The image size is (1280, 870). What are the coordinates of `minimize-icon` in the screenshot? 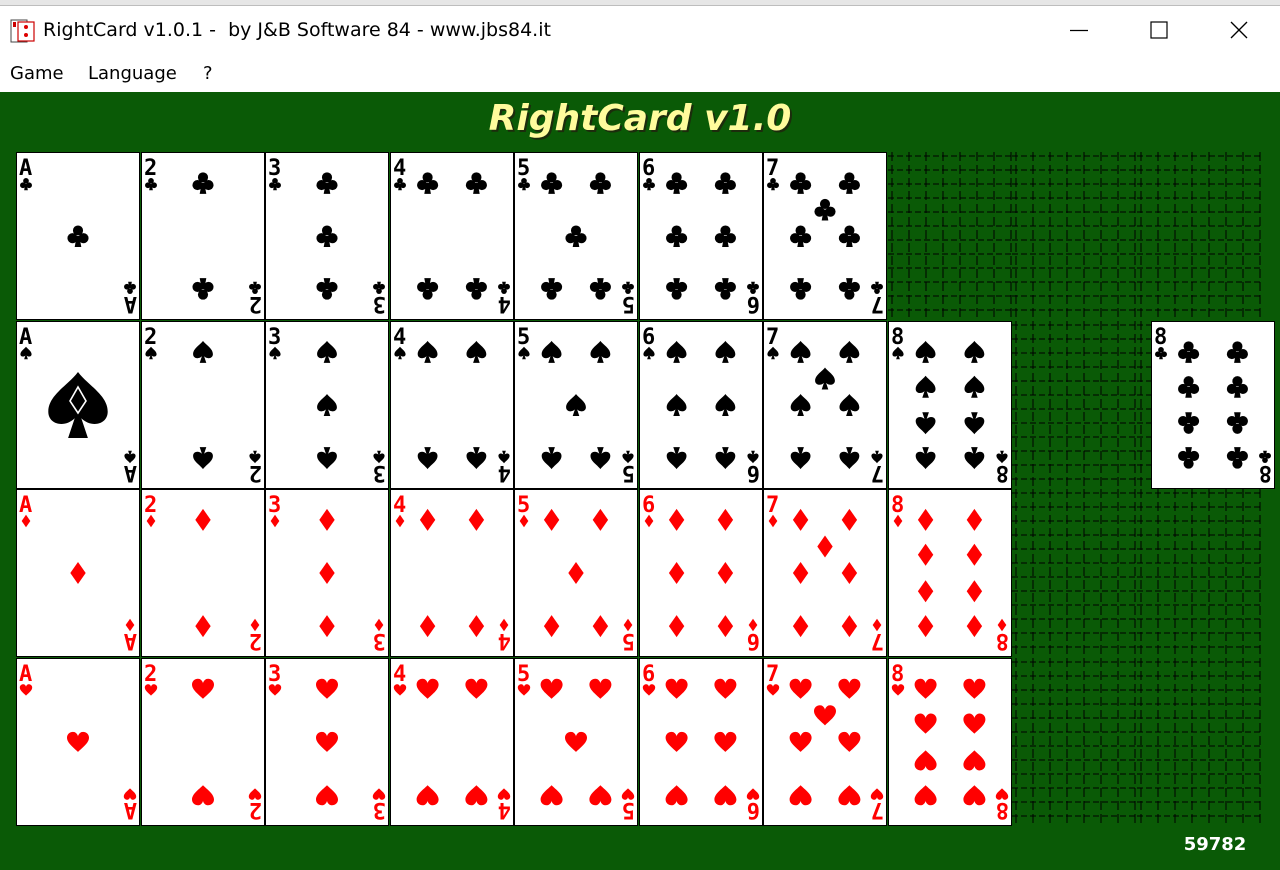 It's located at (1079, 30).